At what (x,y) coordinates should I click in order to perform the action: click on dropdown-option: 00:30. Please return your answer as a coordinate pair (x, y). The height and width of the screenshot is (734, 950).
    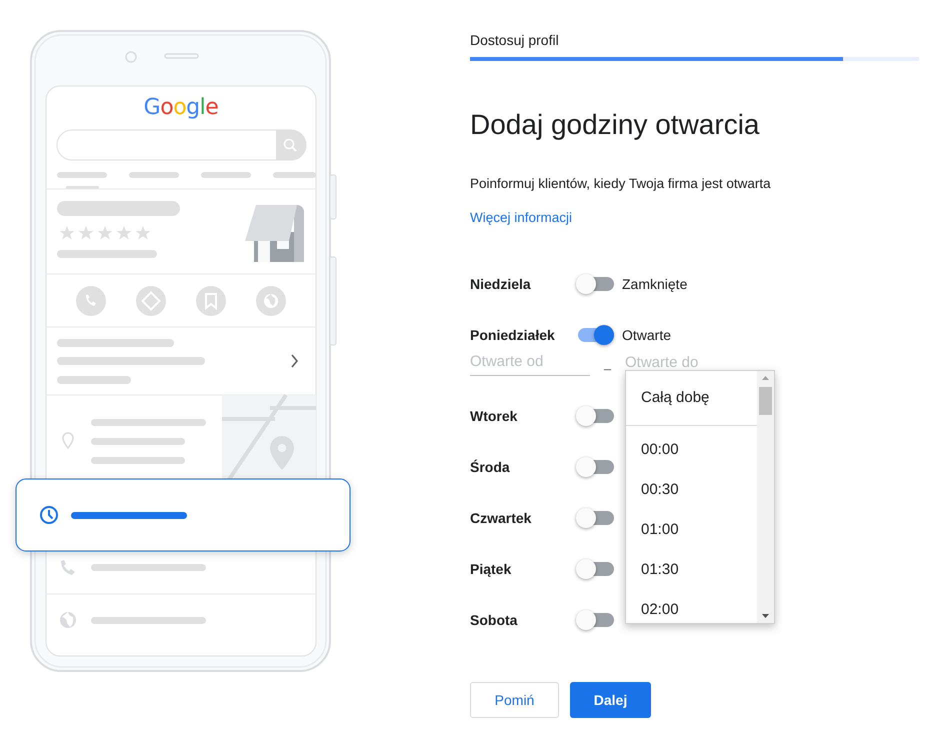
    Looking at the image, I should click on (691, 490).